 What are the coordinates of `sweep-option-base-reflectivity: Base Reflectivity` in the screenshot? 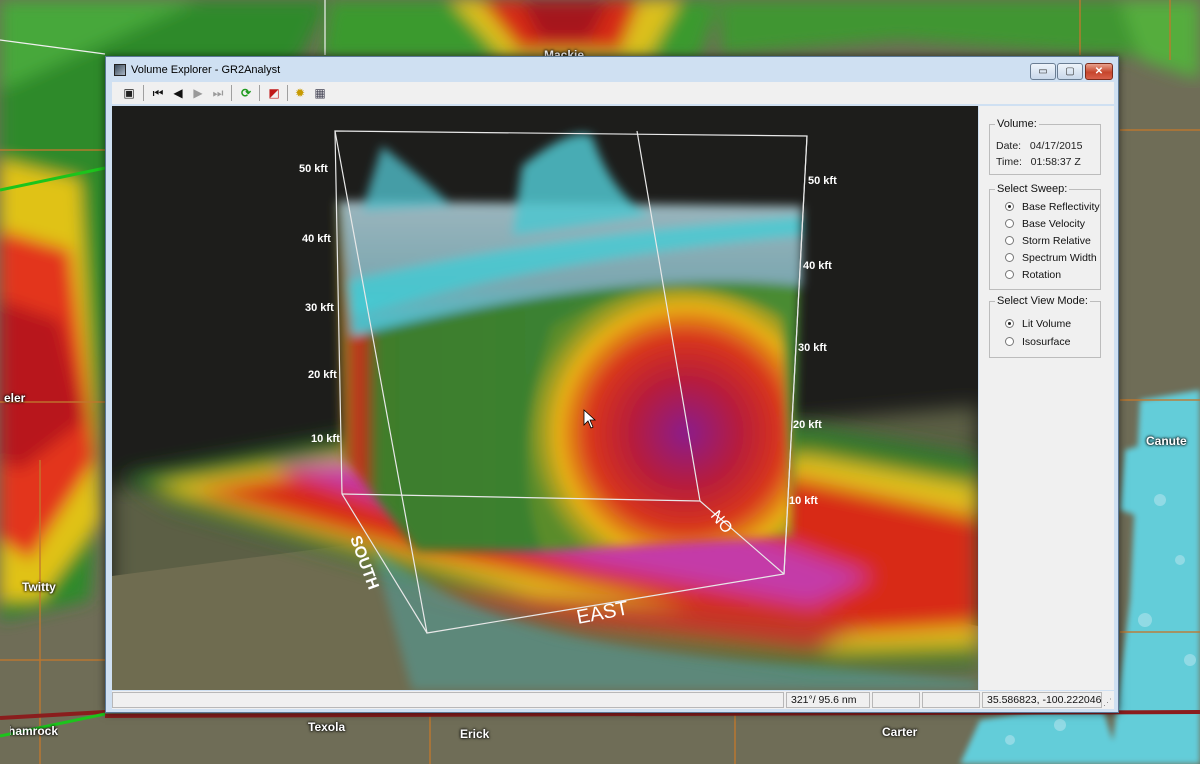 It's located at (1052, 208).